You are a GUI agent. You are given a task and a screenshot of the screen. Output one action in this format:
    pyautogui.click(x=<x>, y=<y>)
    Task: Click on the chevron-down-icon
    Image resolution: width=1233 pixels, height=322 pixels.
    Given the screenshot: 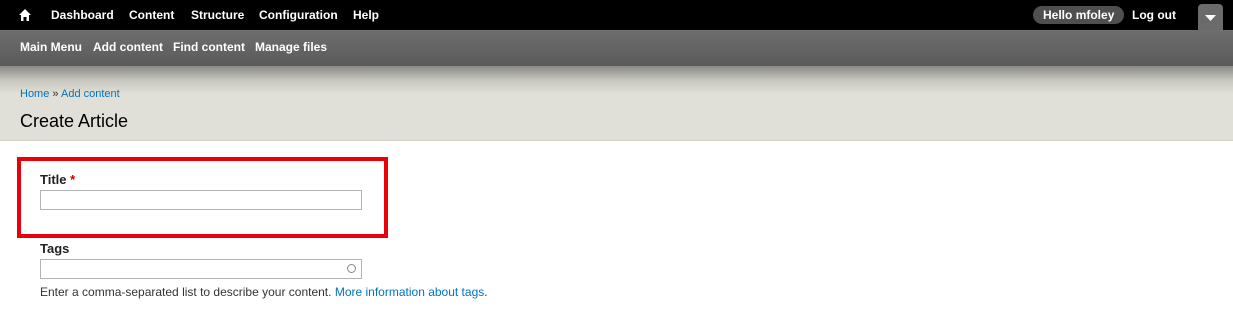 What is the action you would take?
    pyautogui.click(x=1210, y=18)
    